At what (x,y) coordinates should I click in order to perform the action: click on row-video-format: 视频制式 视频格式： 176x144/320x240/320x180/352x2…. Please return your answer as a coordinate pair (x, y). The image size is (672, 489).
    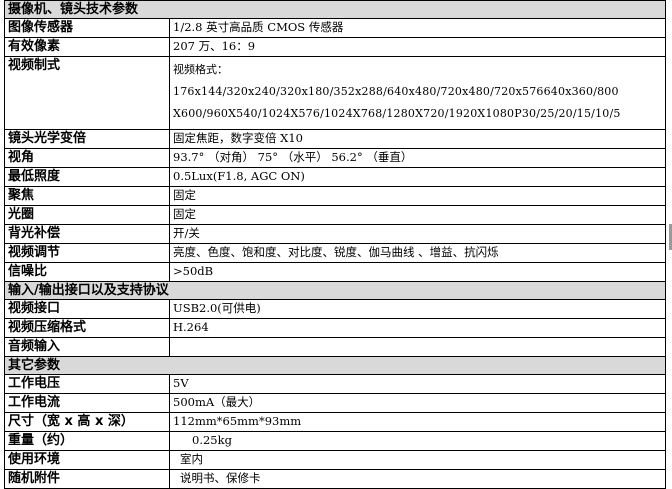
    Looking at the image, I should click on (335, 93).